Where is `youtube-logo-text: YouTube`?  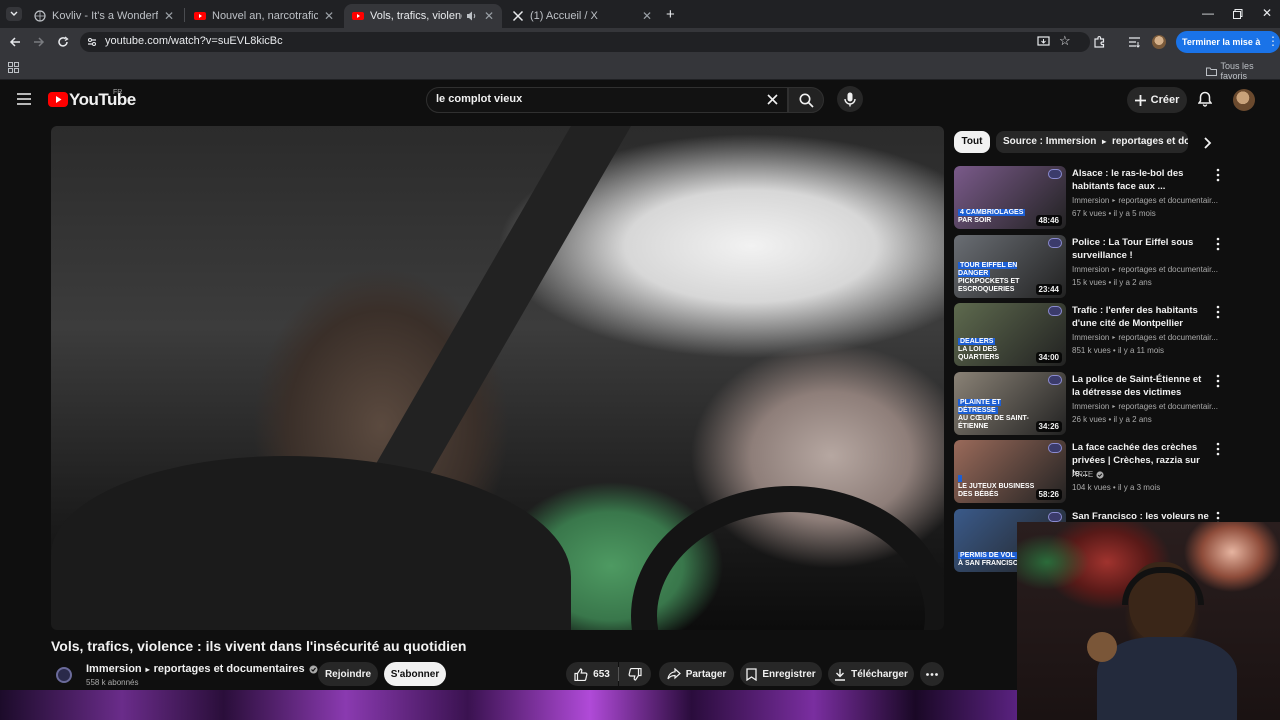 youtube-logo-text: YouTube is located at coordinates (102, 100).